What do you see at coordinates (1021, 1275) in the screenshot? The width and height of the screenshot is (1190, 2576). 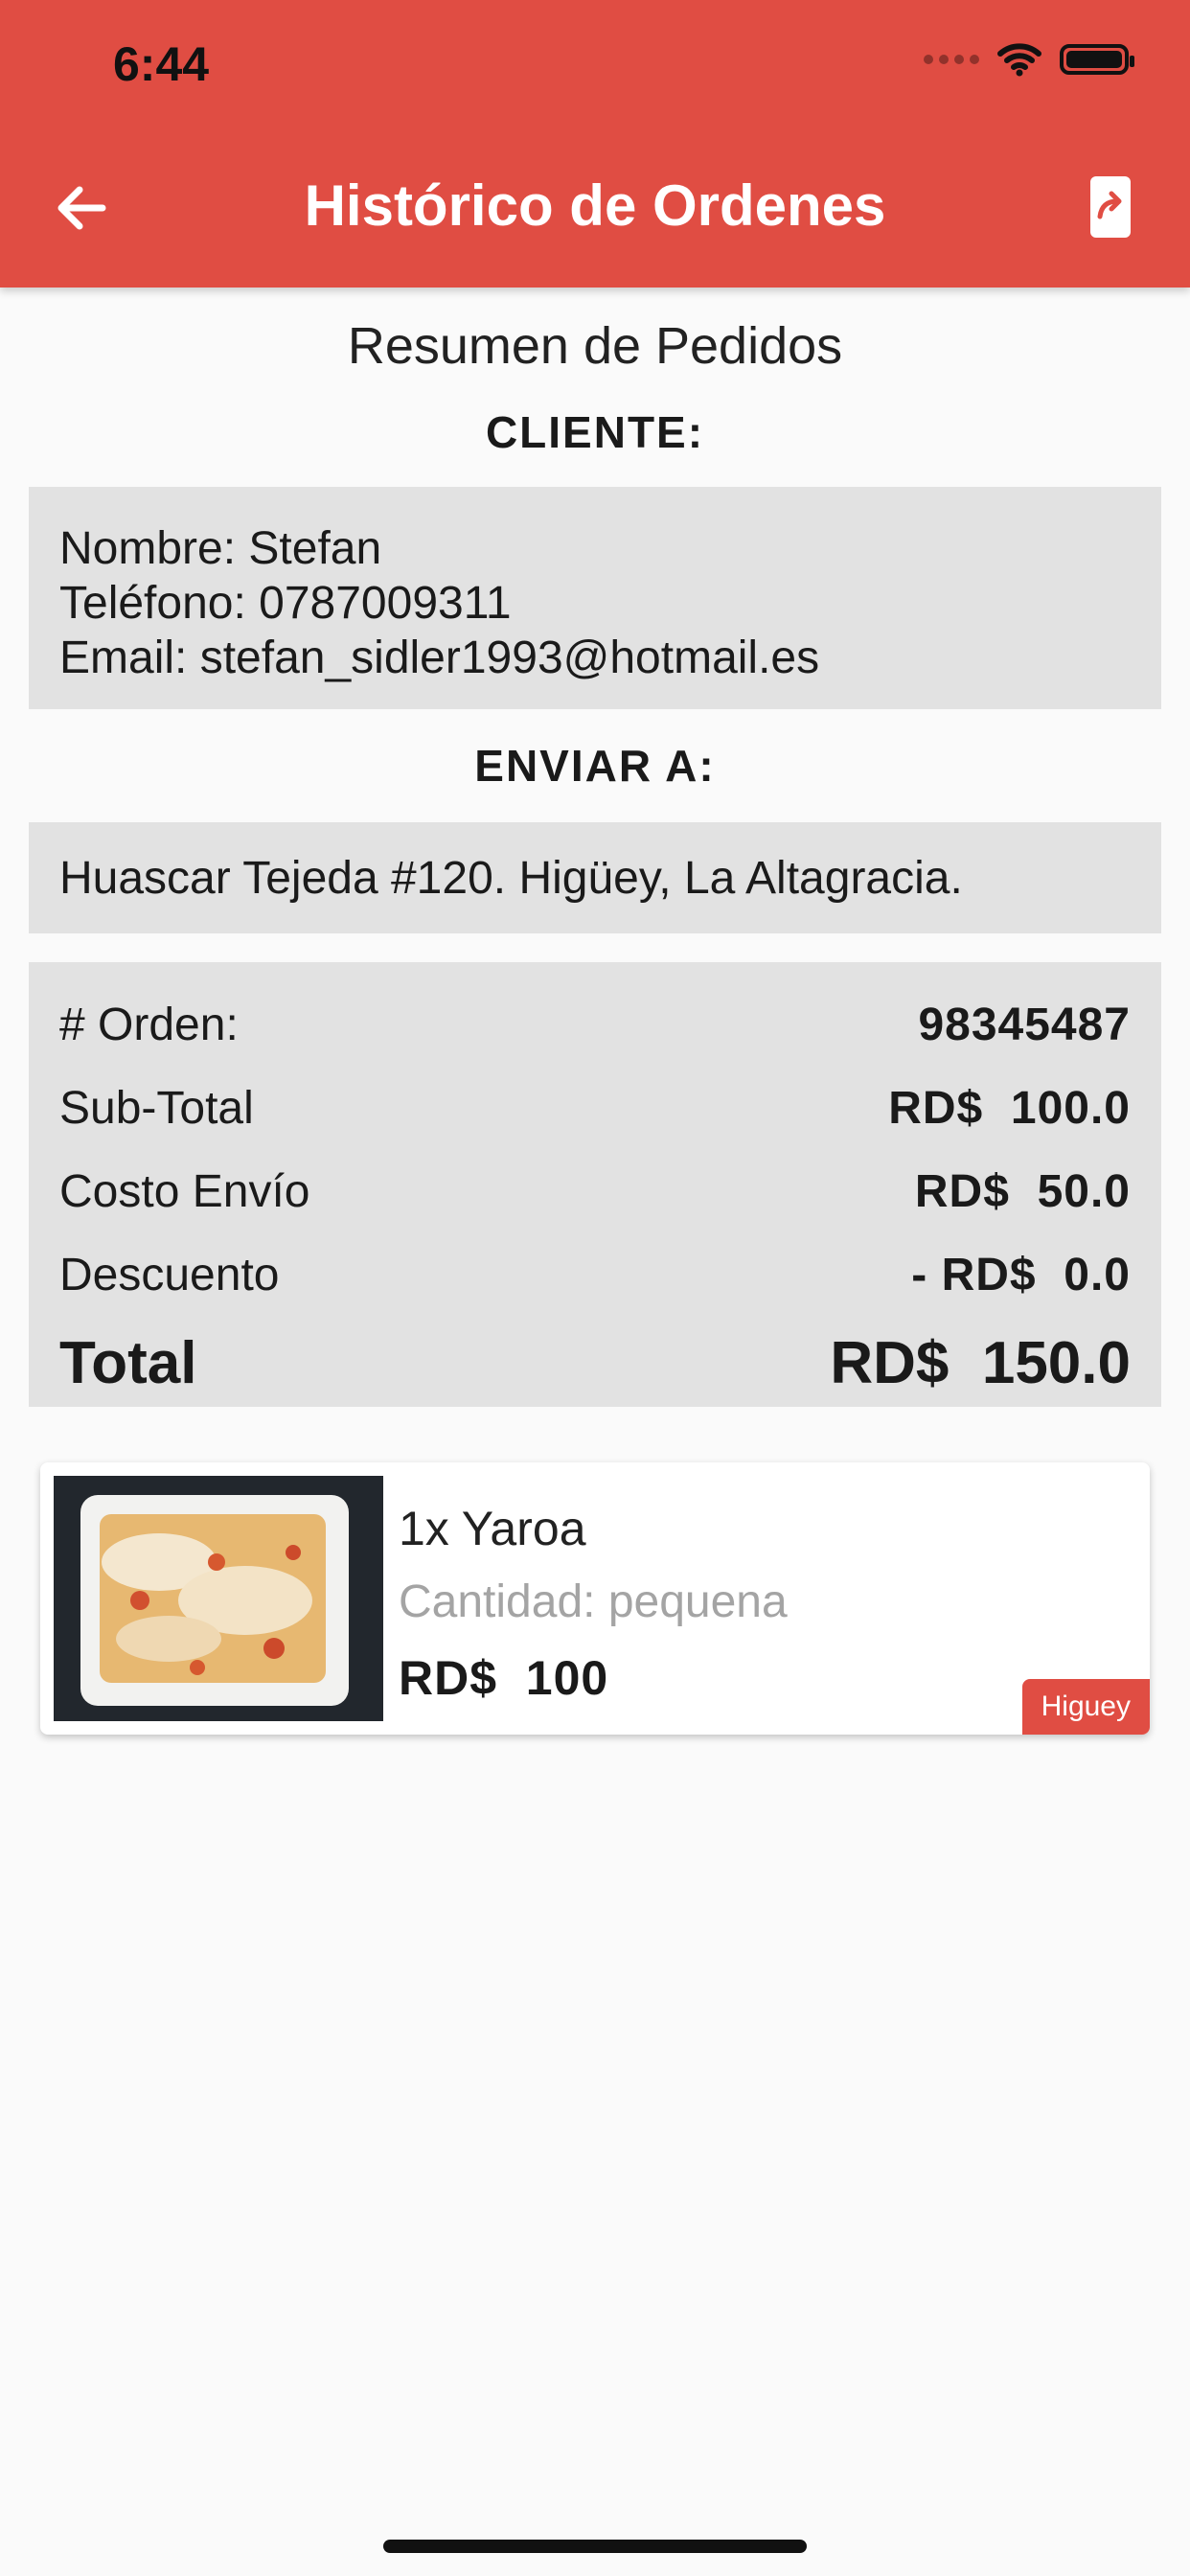 I see `discount-value: - RD$ 0.0` at bounding box center [1021, 1275].